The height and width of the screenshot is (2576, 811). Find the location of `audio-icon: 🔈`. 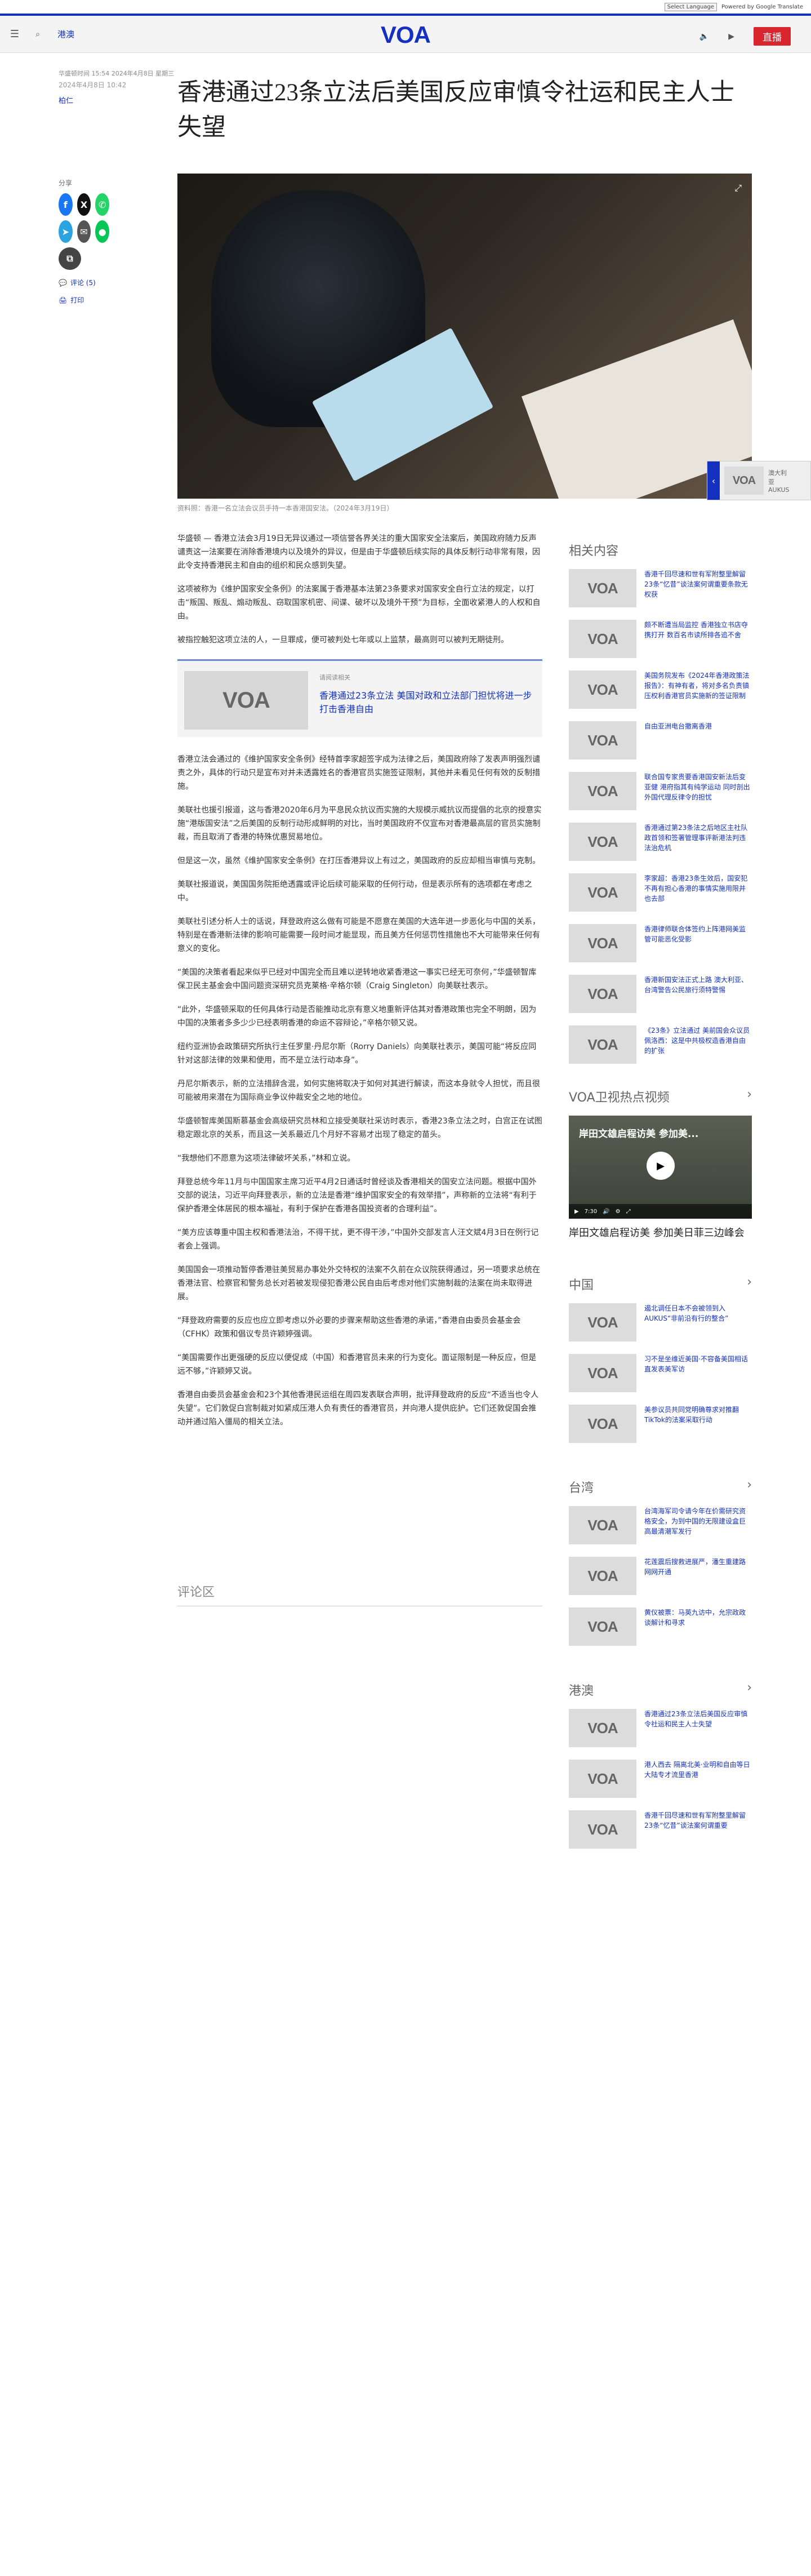

audio-icon: 🔈 is located at coordinates (704, 36).